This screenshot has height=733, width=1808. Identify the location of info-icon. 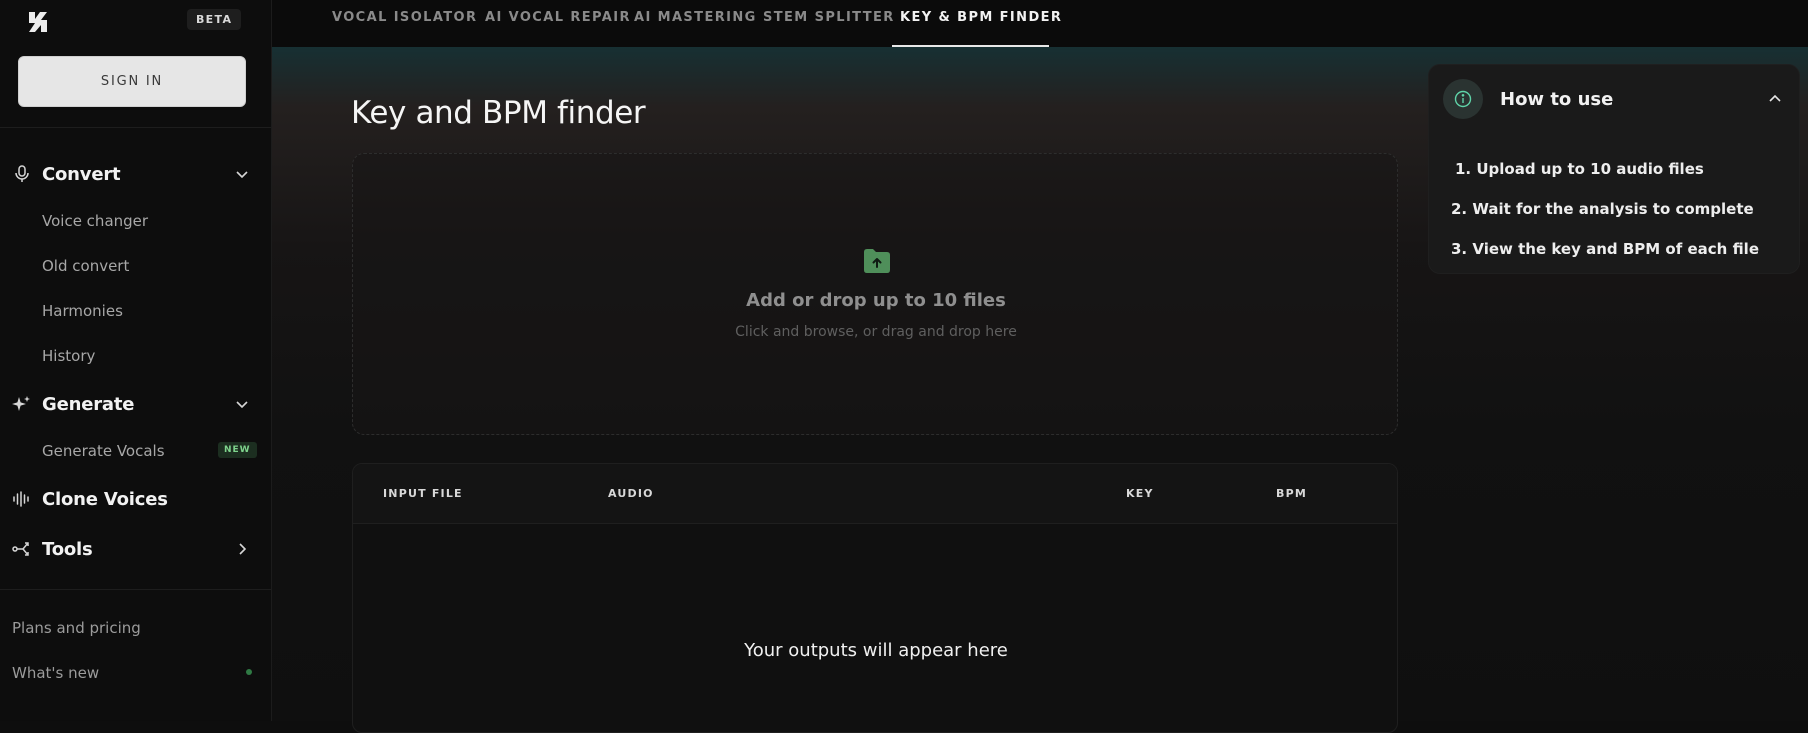
(1463, 99).